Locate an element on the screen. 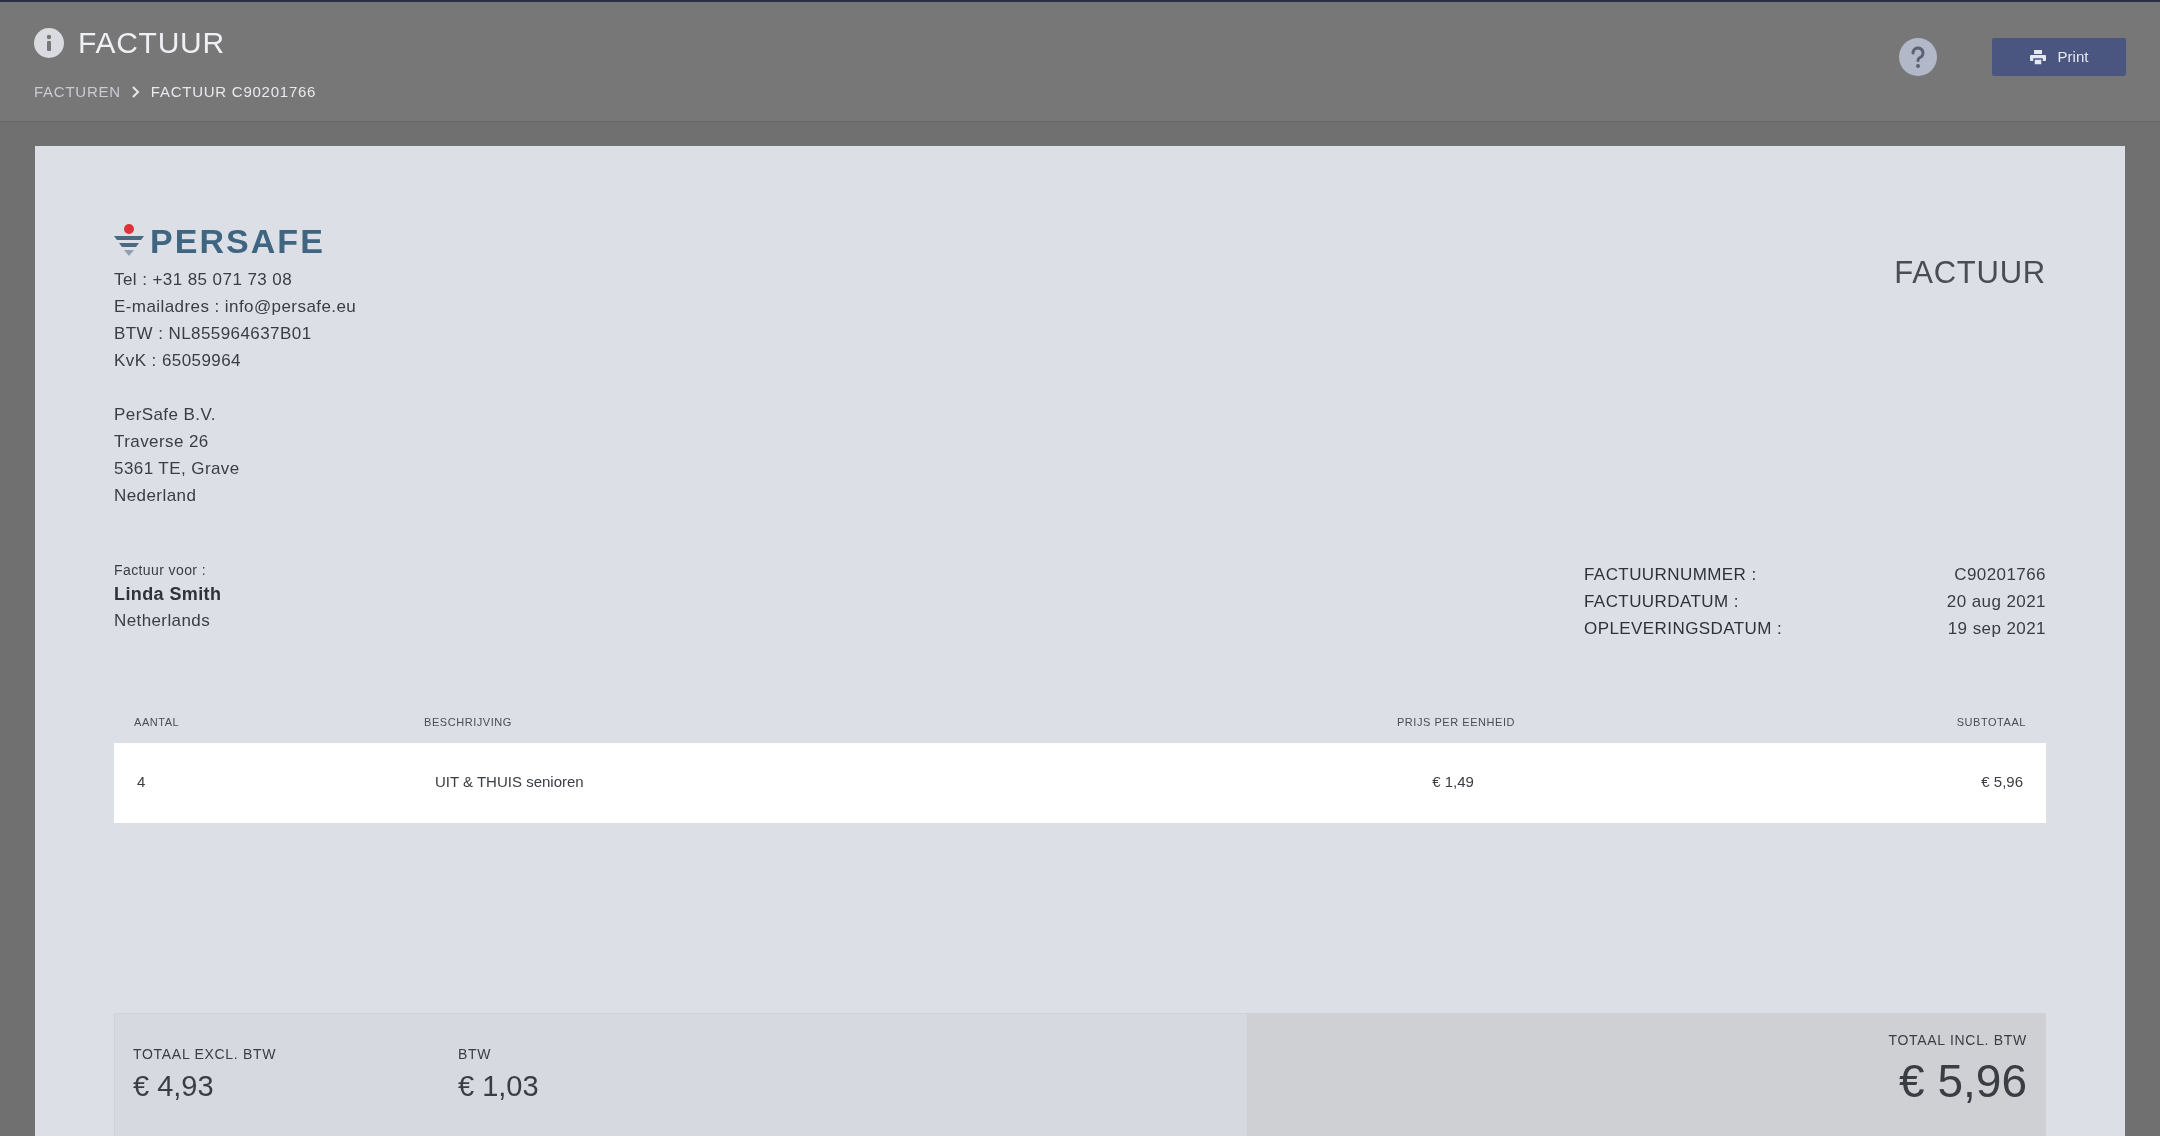 This screenshot has width=2160, height=1136. chevron-right-icon is located at coordinates (135, 92).